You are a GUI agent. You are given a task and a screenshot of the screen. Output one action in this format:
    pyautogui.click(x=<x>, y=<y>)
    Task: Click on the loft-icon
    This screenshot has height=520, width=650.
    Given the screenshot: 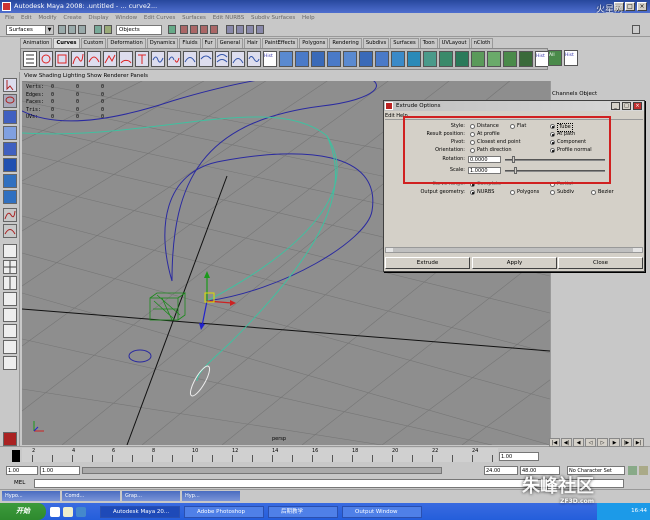 What is the action you would take?
    pyautogui.click(x=398, y=59)
    